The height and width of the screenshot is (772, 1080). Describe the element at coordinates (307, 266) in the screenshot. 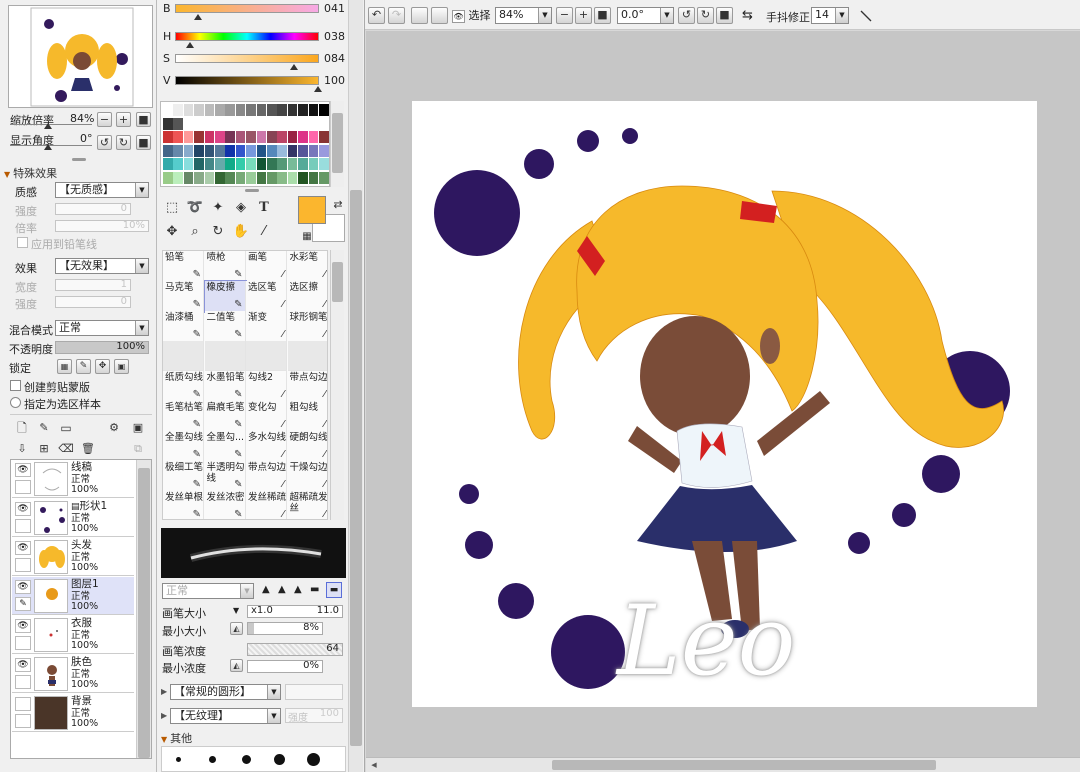

I see `brush-slot: 水彩笔 ⁄` at that location.